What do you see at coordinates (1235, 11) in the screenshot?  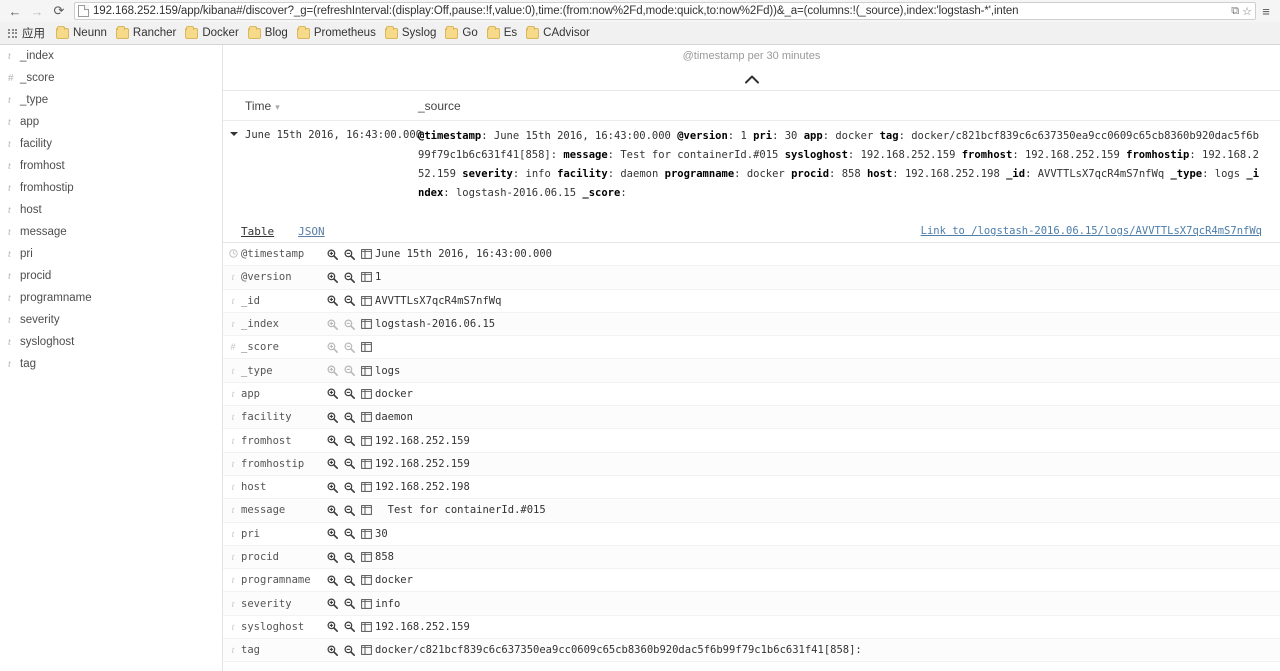 I see `cast-icon: ⧉` at bounding box center [1235, 11].